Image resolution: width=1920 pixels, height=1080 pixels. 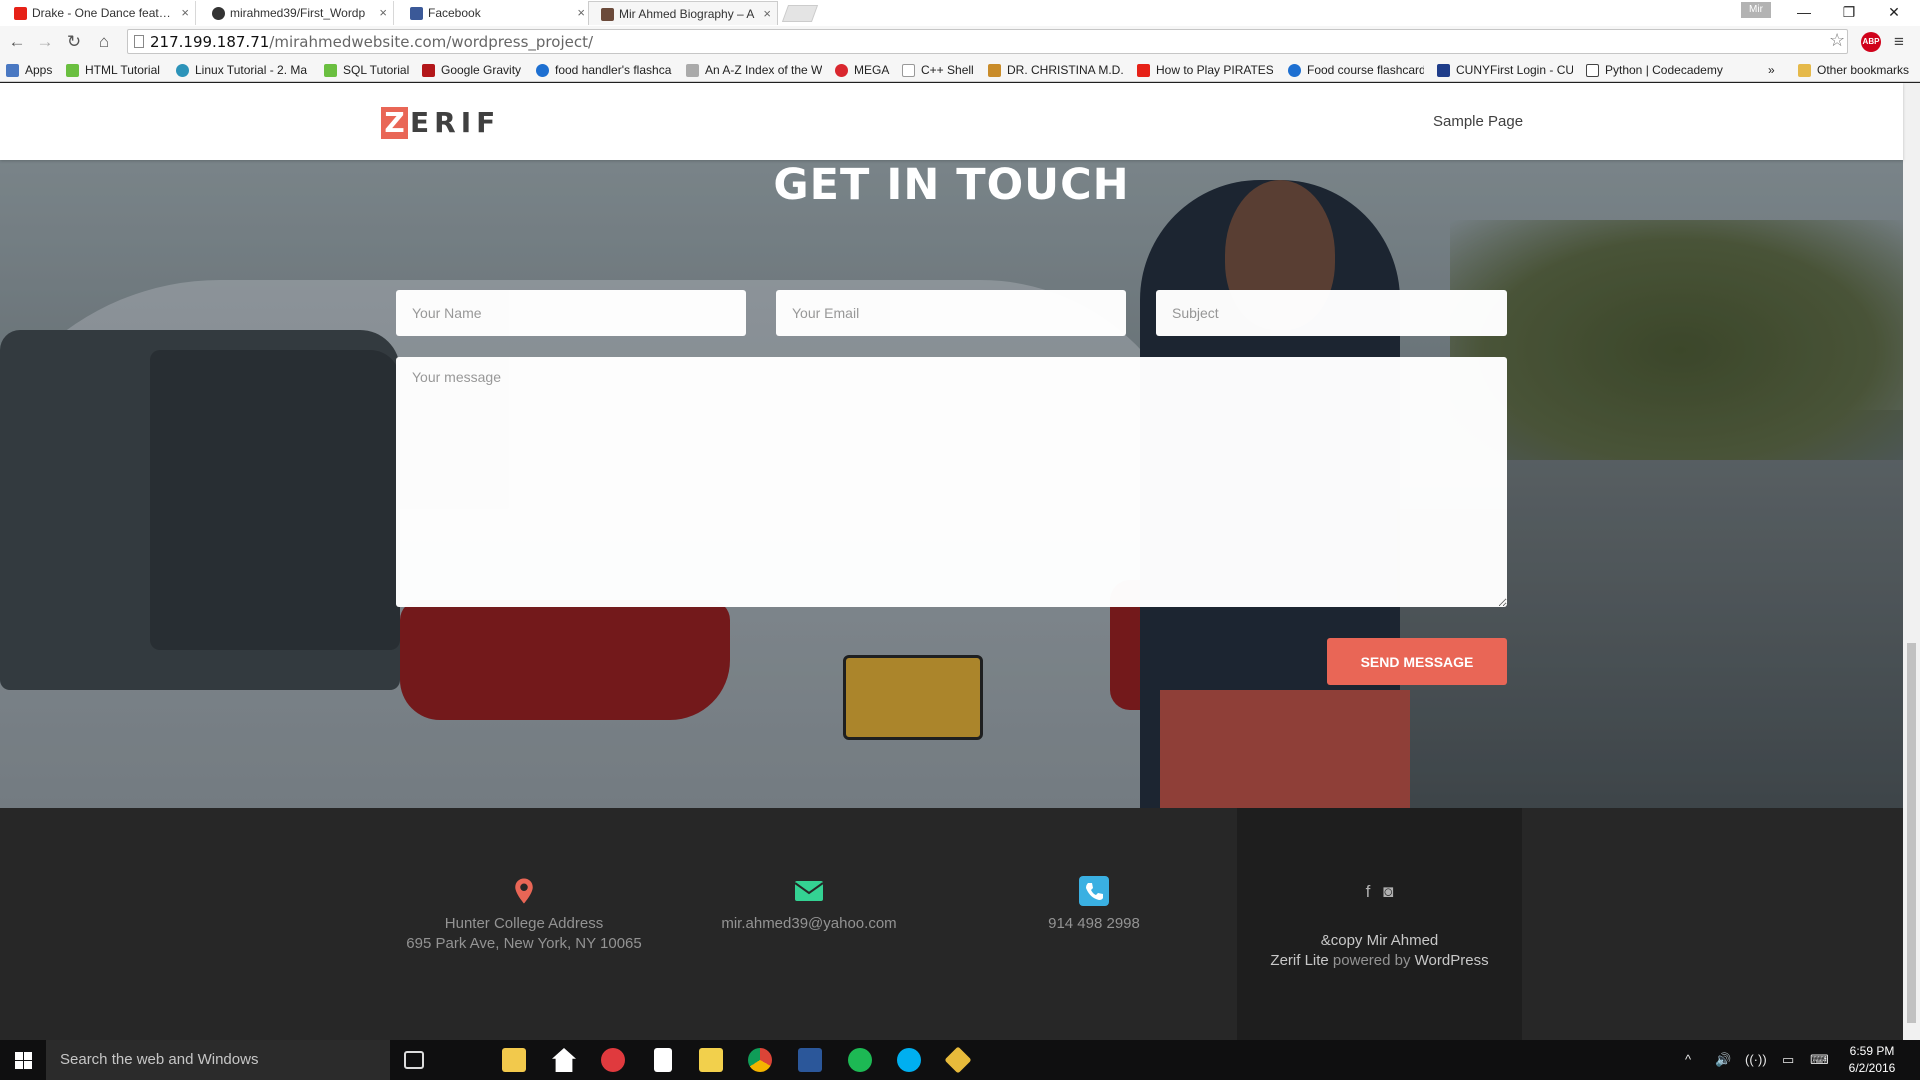 I want to click on bookmark-cunyfirst: CUNYFirst Login - CU, so click(x=1505, y=70).